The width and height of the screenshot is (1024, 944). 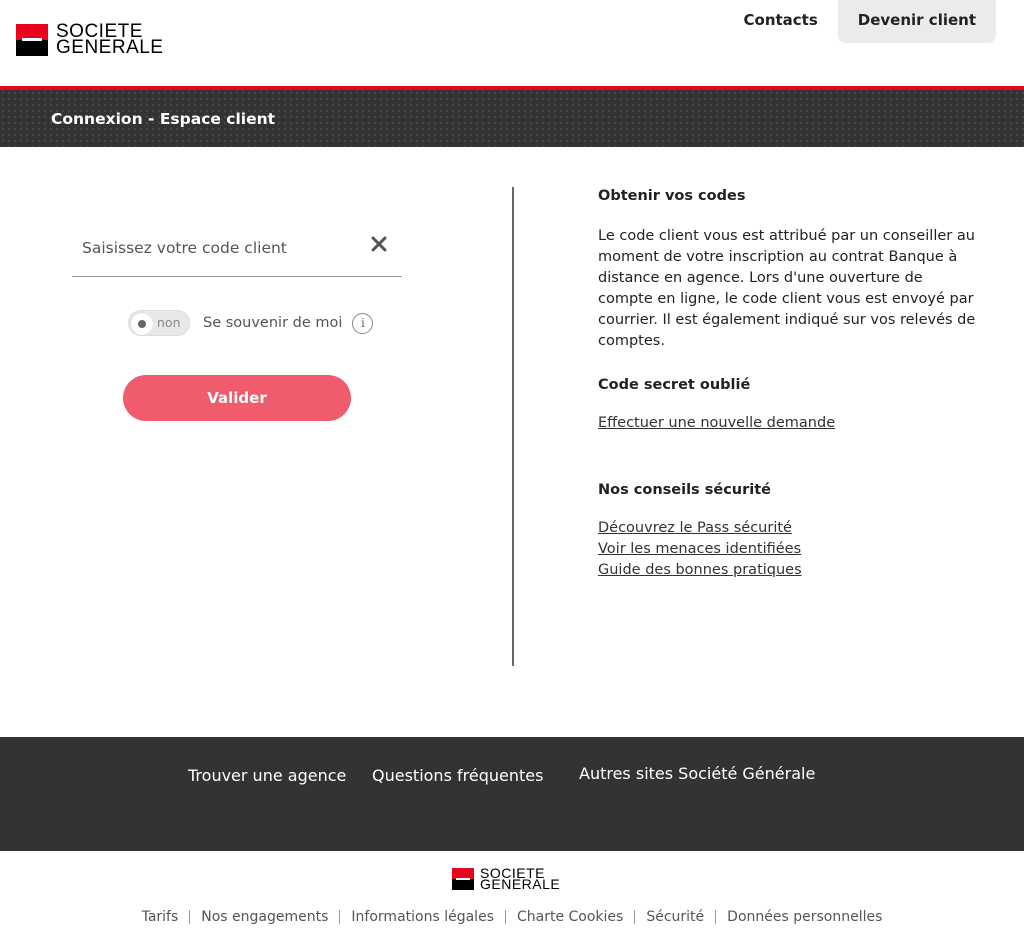 I want to click on trouver-agence-link: Trouver une agence, so click(x=267, y=775).